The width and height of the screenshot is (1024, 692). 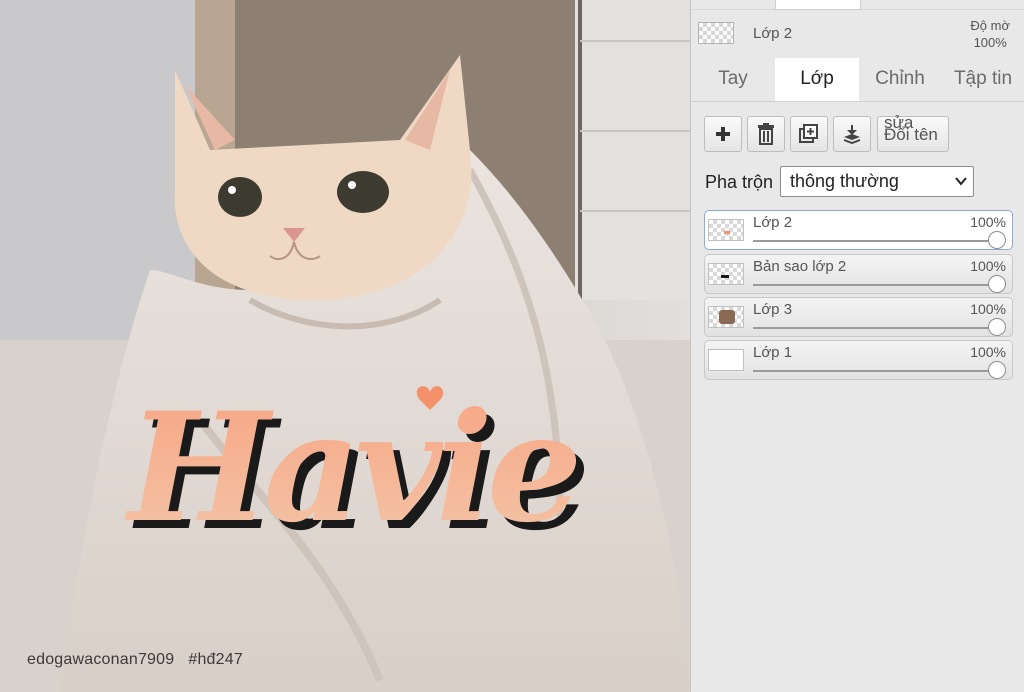 I want to click on trash-icon, so click(x=766, y=134).